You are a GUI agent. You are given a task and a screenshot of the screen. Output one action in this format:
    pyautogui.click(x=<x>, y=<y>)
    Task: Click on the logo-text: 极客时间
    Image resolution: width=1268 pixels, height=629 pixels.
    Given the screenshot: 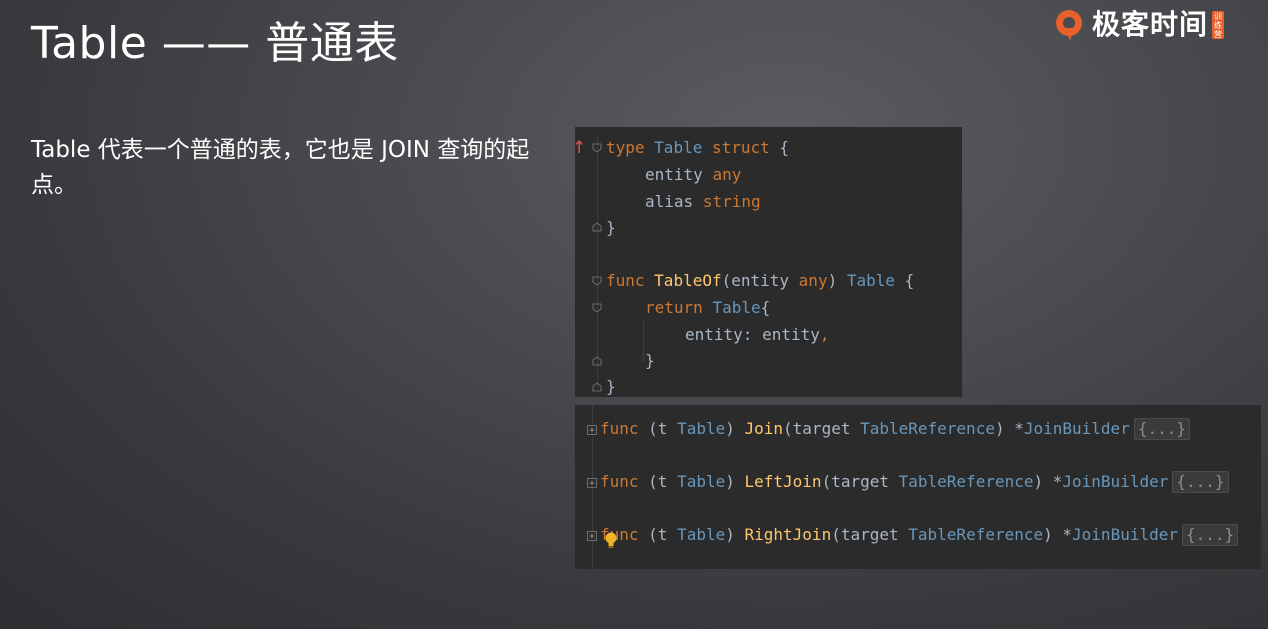 What is the action you would take?
    pyautogui.click(x=1150, y=24)
    